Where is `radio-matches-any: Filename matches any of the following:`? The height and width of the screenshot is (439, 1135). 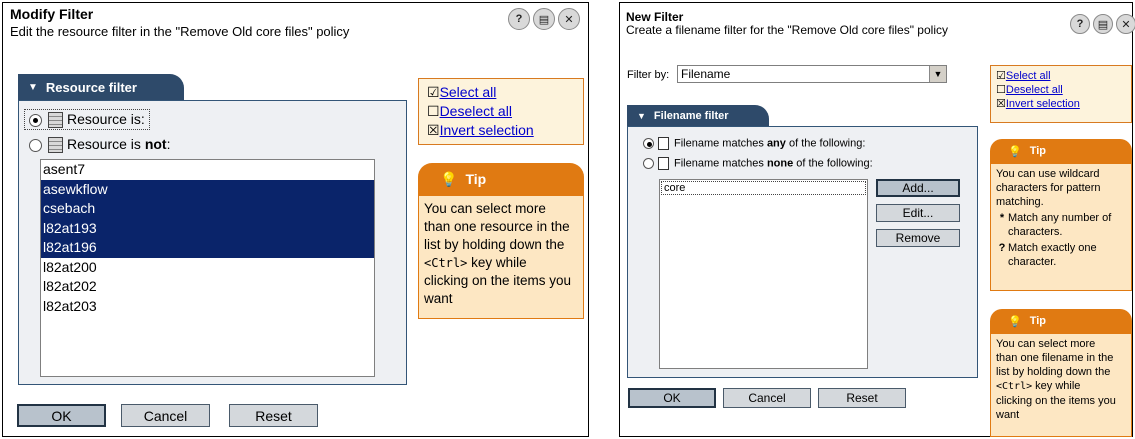
radio-matches-any: Filename matches any of the following: is located at coordinates (754, 143).